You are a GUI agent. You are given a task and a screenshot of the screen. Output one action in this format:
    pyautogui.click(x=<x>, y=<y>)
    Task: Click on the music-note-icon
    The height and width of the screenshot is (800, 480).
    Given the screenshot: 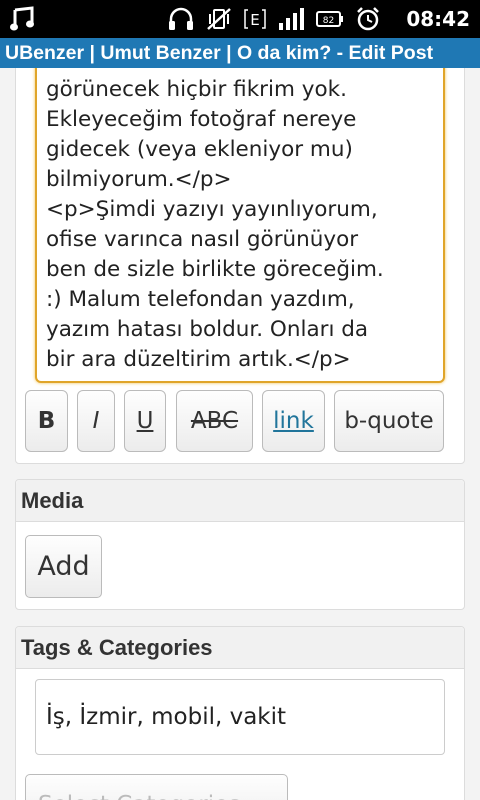 What is the action you would take?
    pyautogui.click(x=23, y=19)
    